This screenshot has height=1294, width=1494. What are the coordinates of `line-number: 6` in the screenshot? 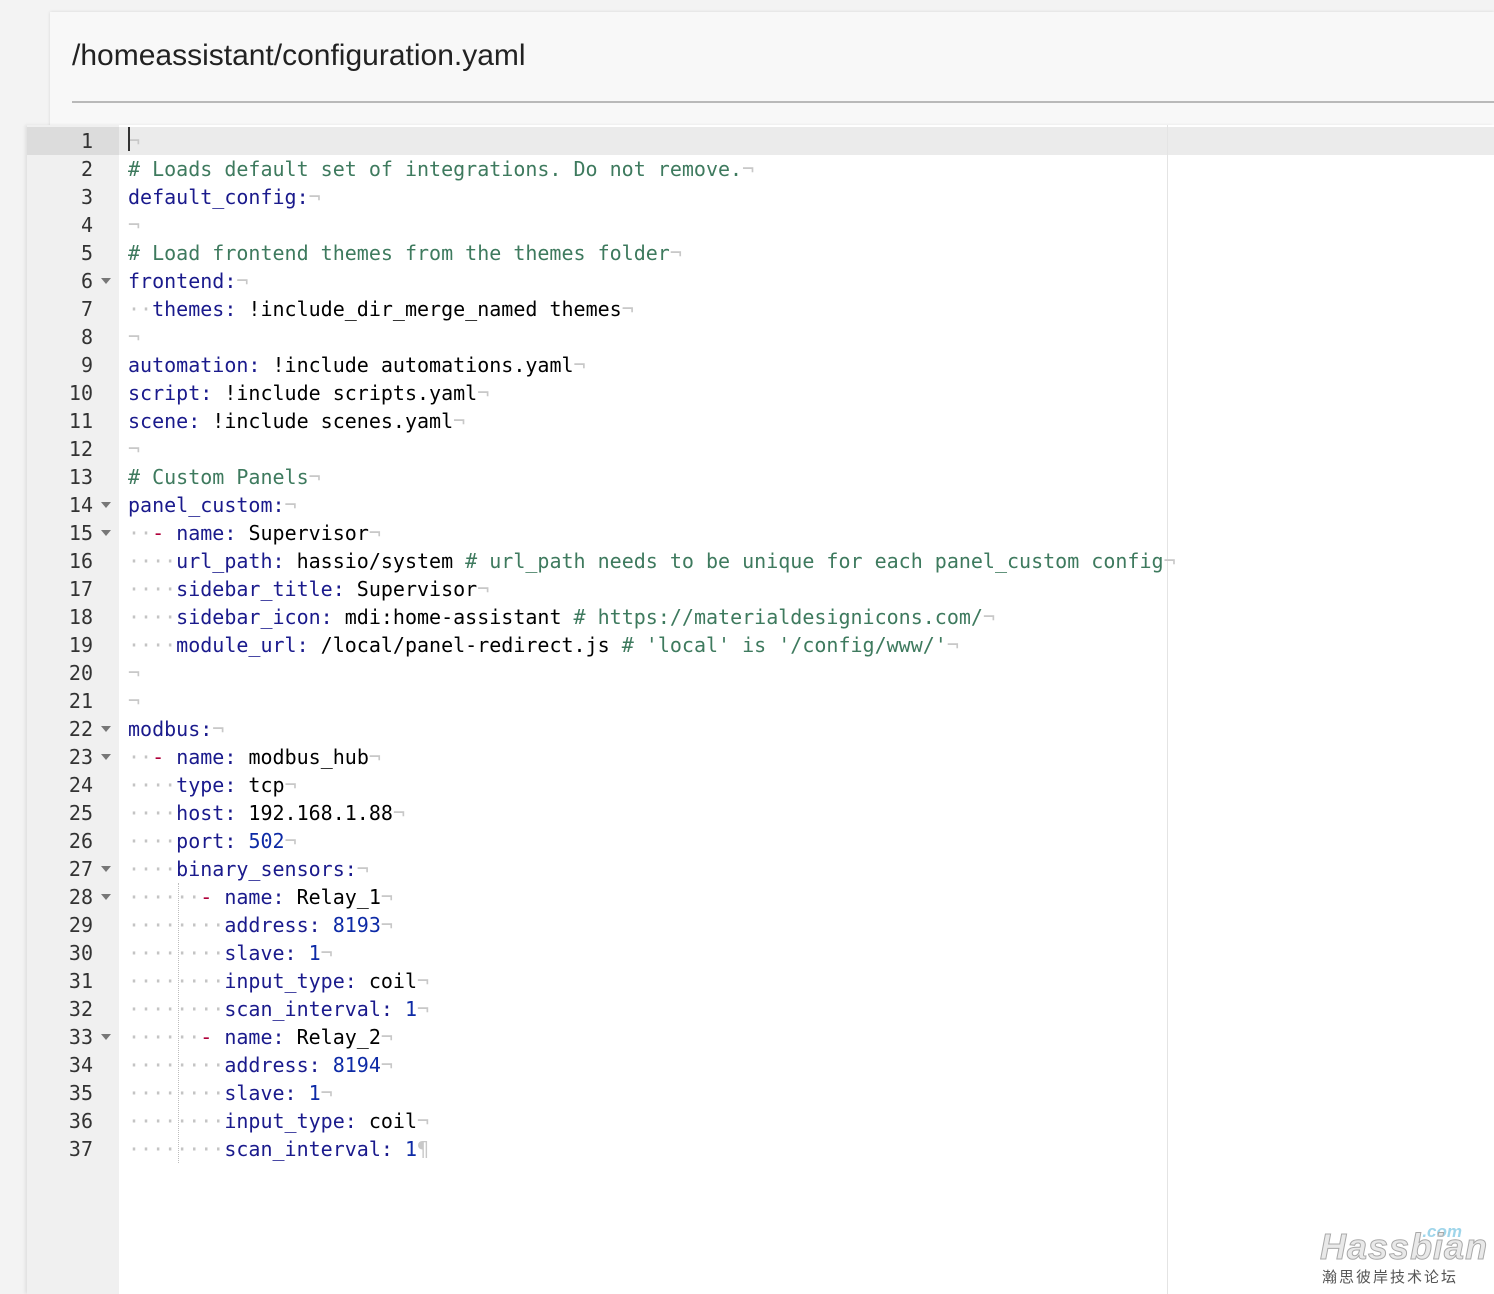 It's located at (86, 281).